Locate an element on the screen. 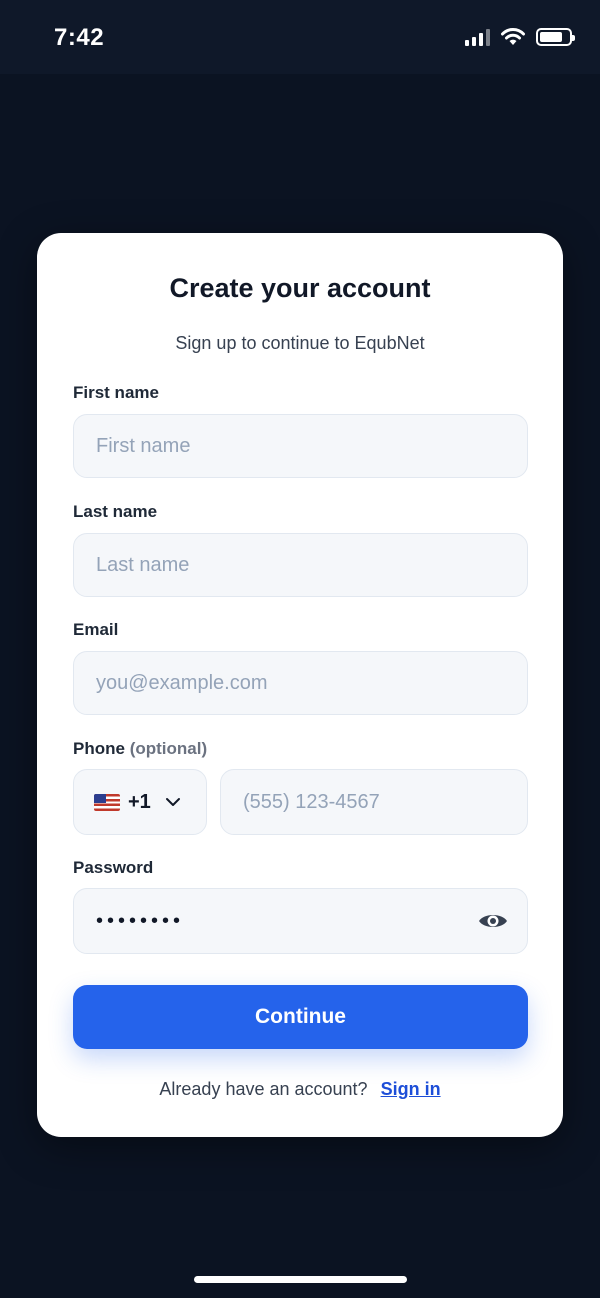 The image size is (600, 1298). page-title: Create your account is located at coordinates (300, 288).